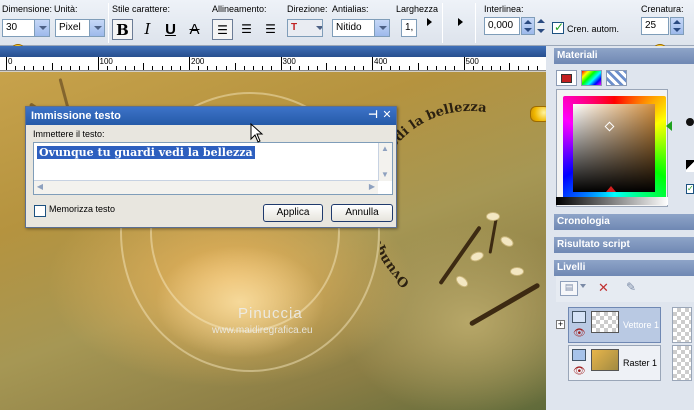 Image resolution: width=694 pixels, height=410 pixels. I want to click on image-title-strip, so click(273, 51).